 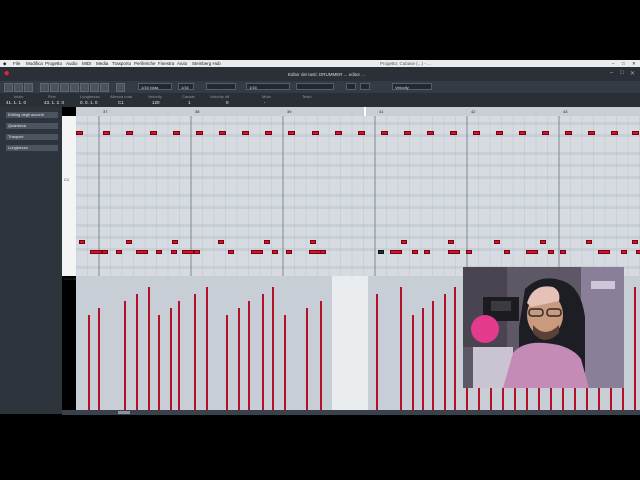 I want to click on info-length-value: 0. 0. 1. 0, so click(x=89, y=102).